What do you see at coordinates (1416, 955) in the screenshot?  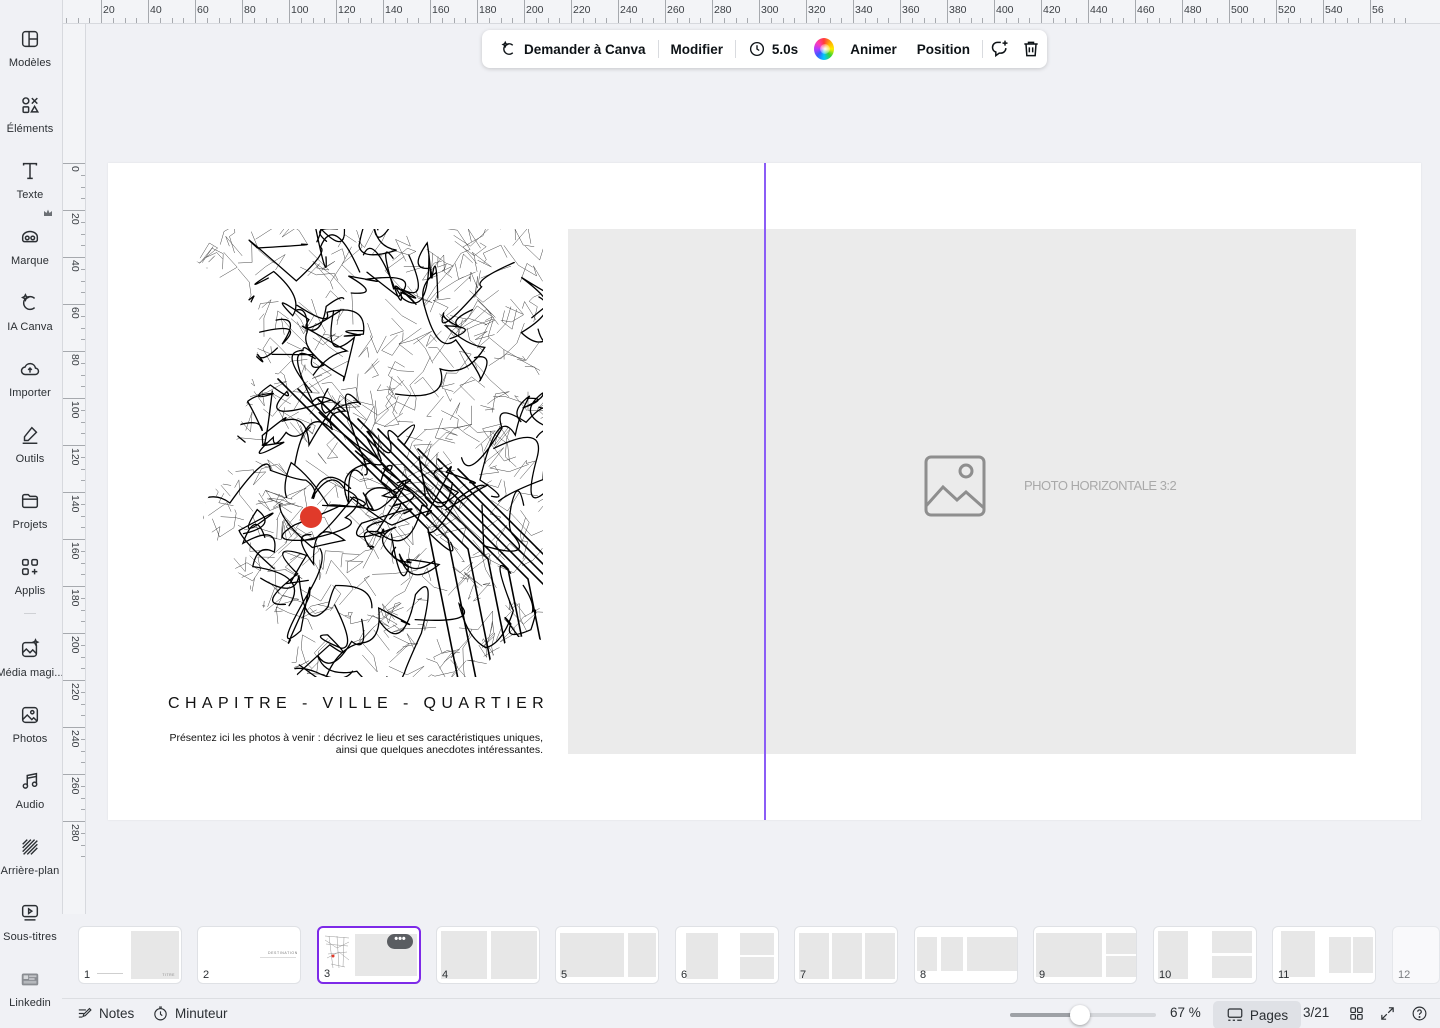 I see `page-thumbnail-12: 12` at bounding box center [1416, 955].